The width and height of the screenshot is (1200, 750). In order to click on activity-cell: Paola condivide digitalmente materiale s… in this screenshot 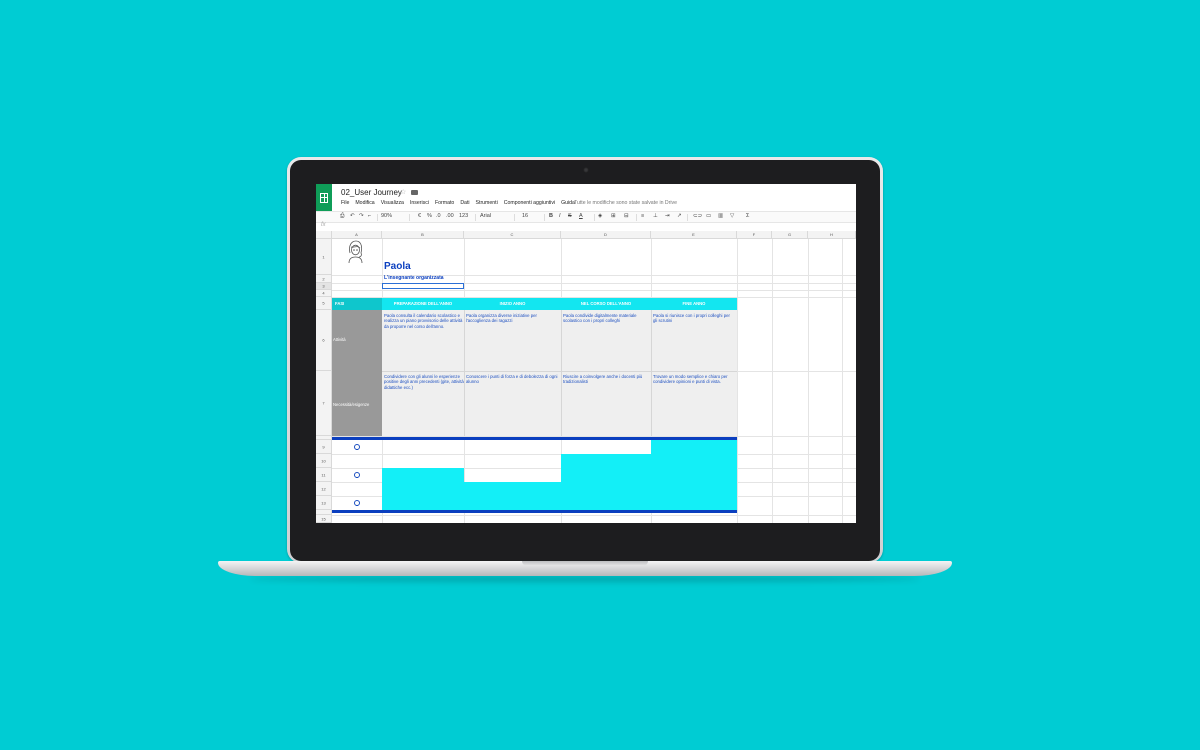, I will do `click(603, 318)`.